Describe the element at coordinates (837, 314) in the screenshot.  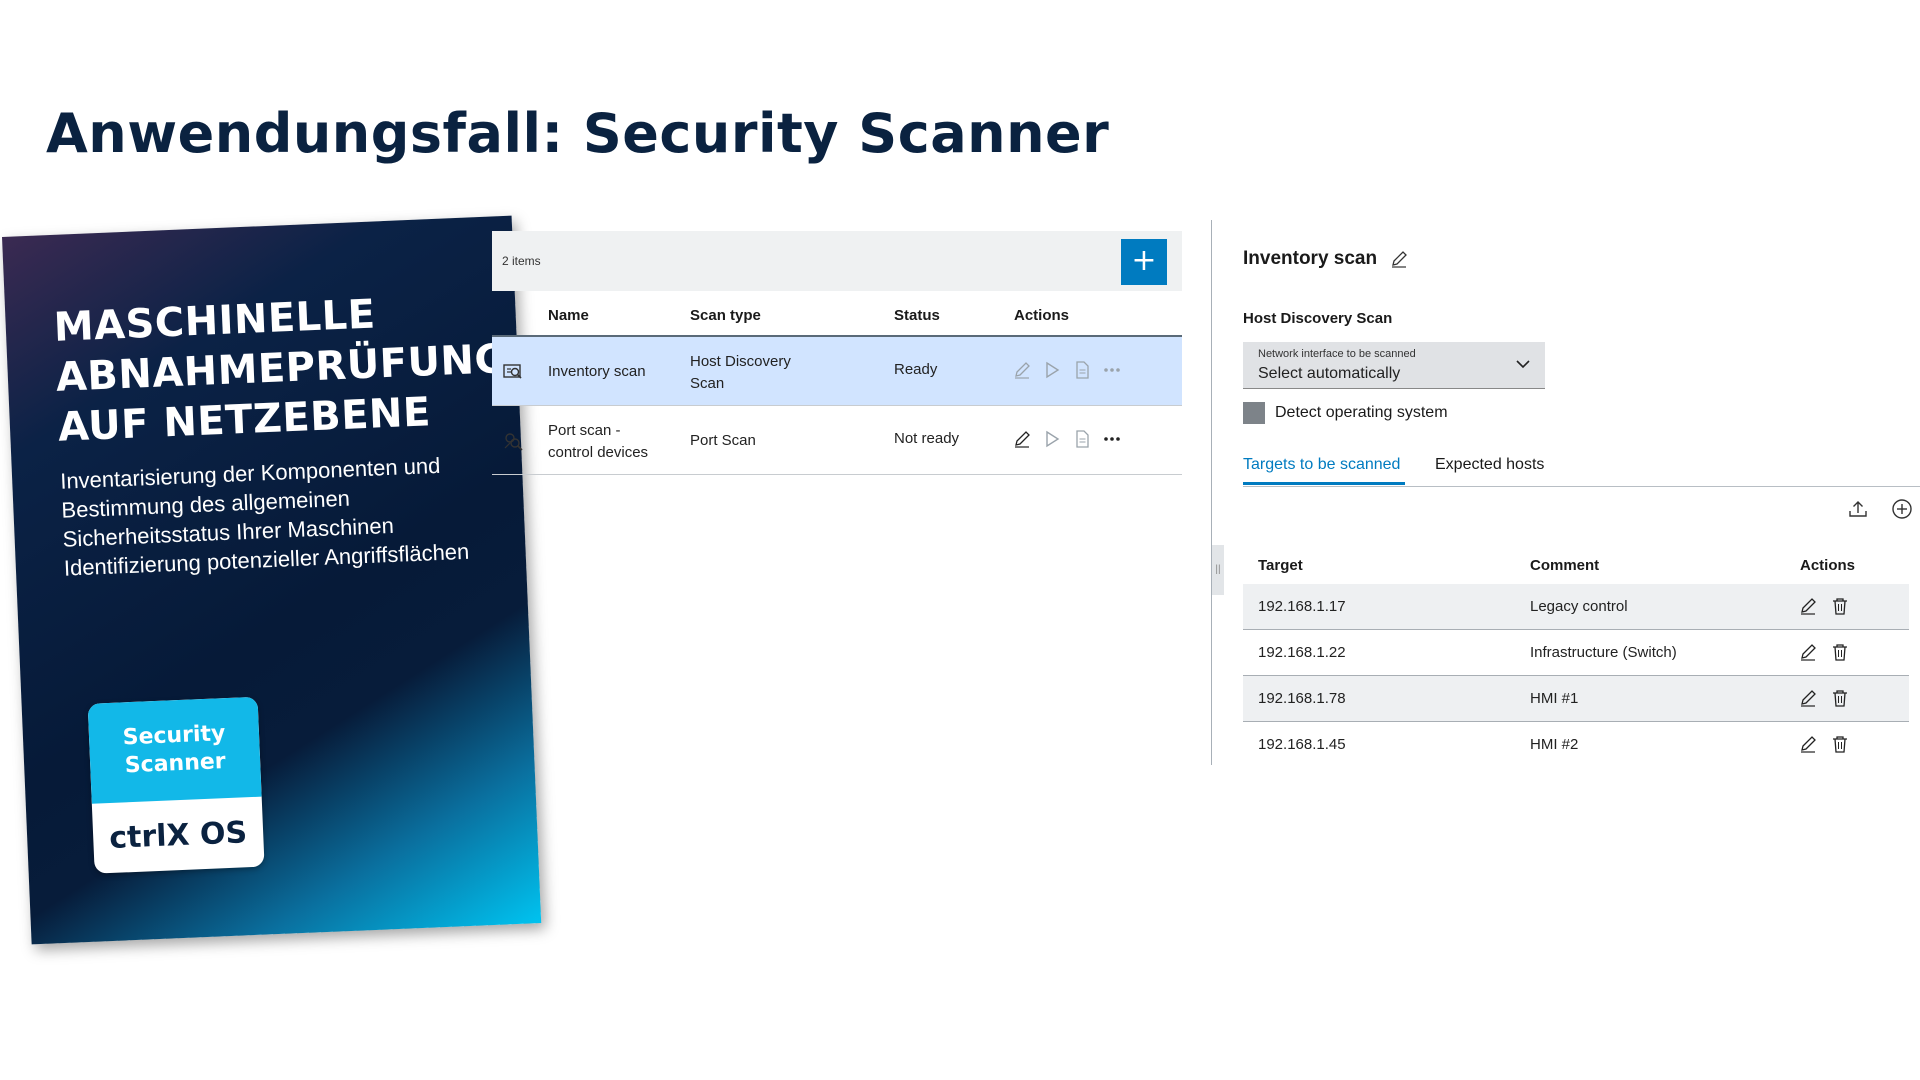
I see `scan-list-header: Name Scan type Status Actions` at that location.